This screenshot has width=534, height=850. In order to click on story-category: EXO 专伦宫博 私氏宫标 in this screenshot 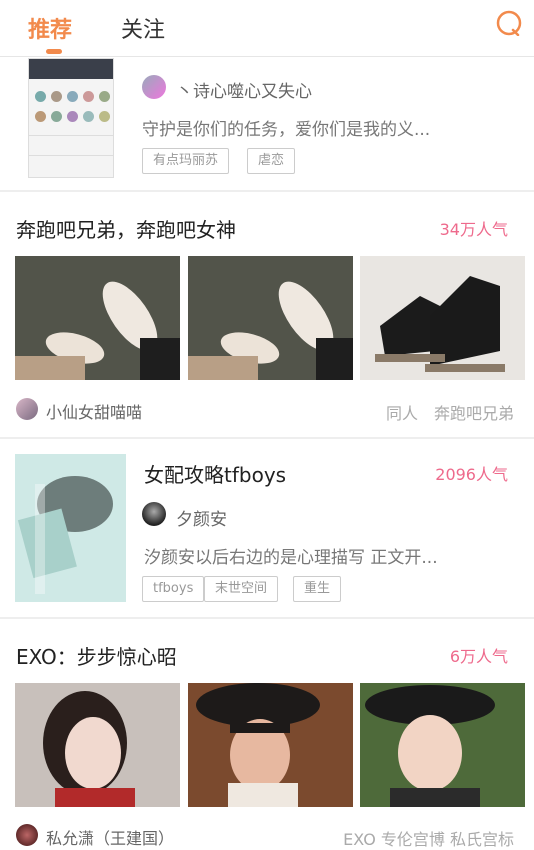, I will do `click(428, 839)`.